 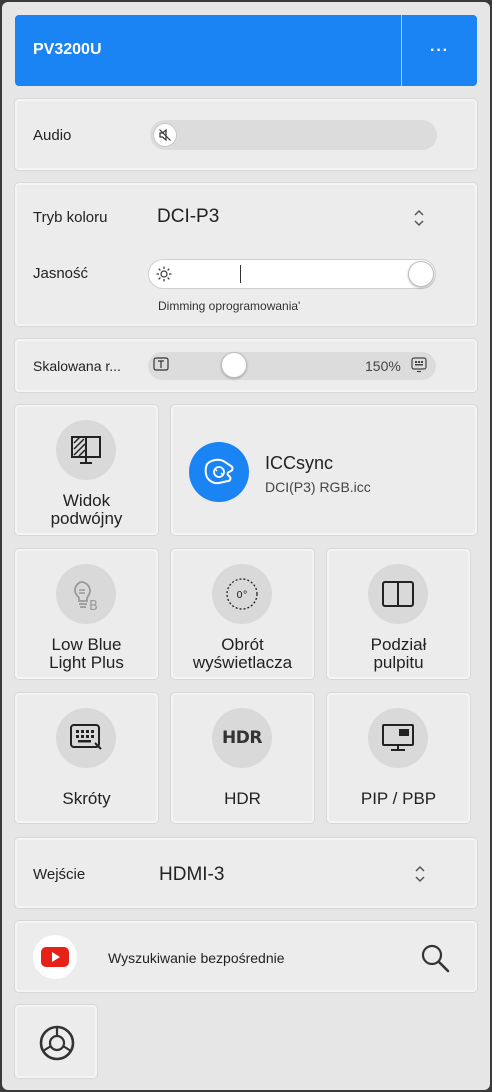 I want to click on scaling-slider: 150%, so click(x=292, y=366).